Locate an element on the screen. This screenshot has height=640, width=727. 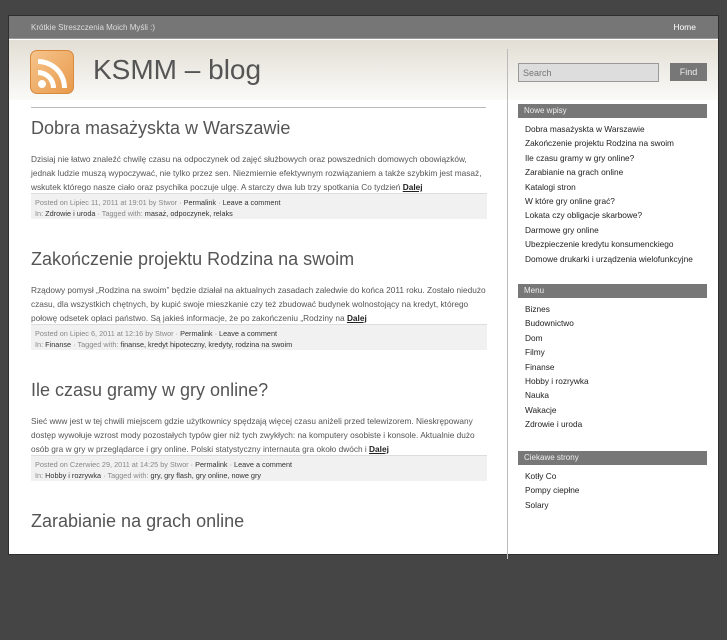
sidebar-link: Pompy ciepłne is located at coordinates (612, 492).